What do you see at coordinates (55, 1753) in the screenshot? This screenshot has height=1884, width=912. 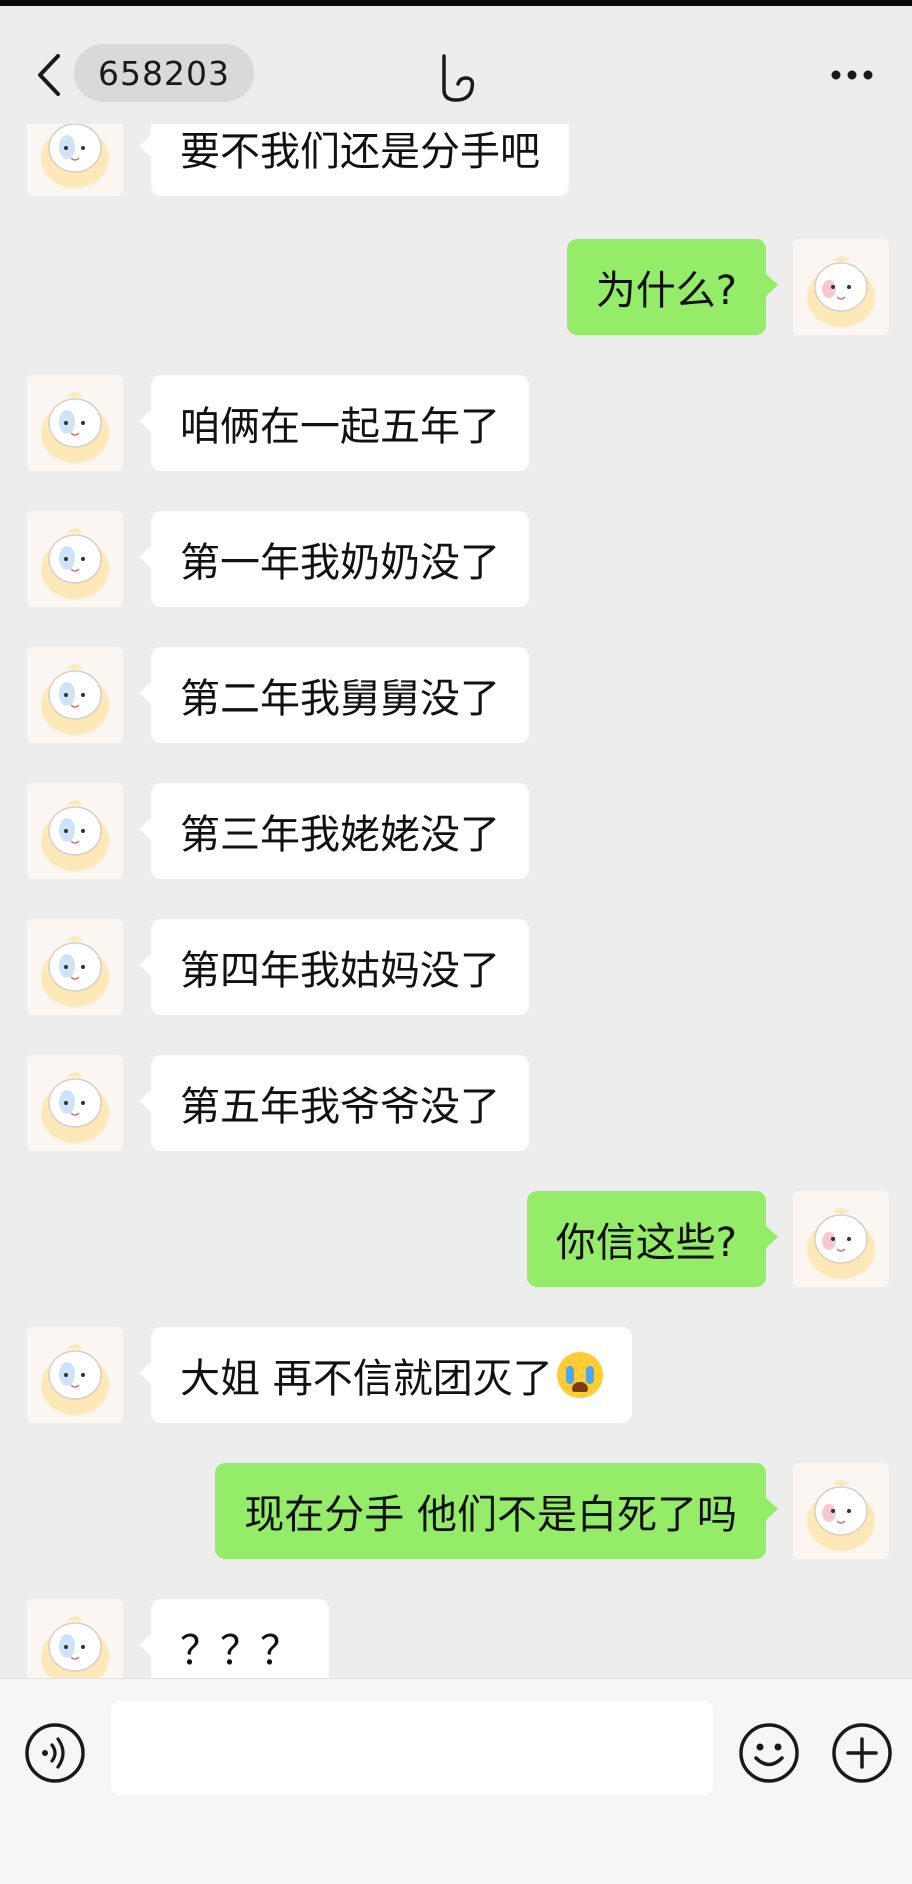 I see `voice-icon` at bounding box center [55, 1753].